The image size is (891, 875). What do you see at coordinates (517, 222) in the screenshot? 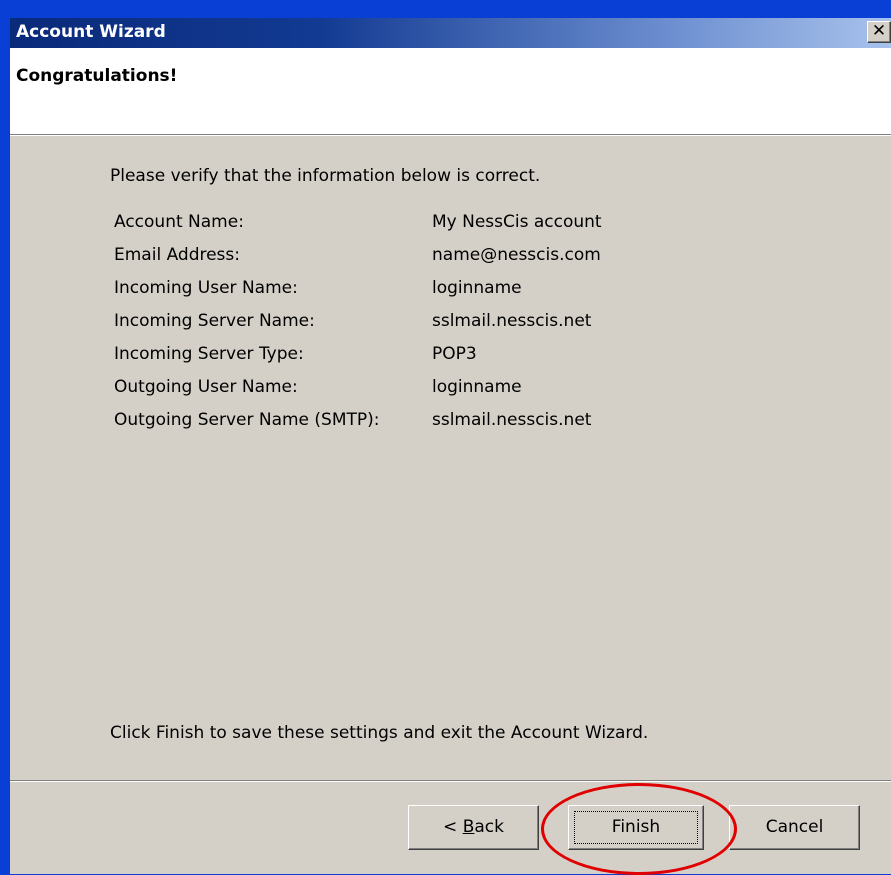
I see `row-value: My NessCis account` at bounding box center [517, 222].